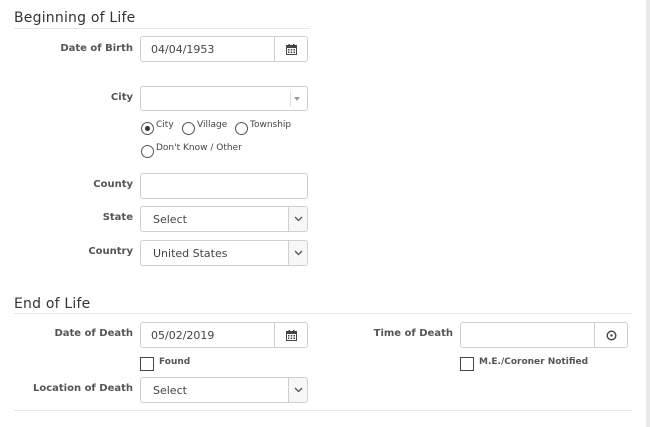 The width and height of the screenshot is (650, 427). Describe the element at coordinates (270, 125) in the screenshot. I see `radio-township-label: Township` at that location.